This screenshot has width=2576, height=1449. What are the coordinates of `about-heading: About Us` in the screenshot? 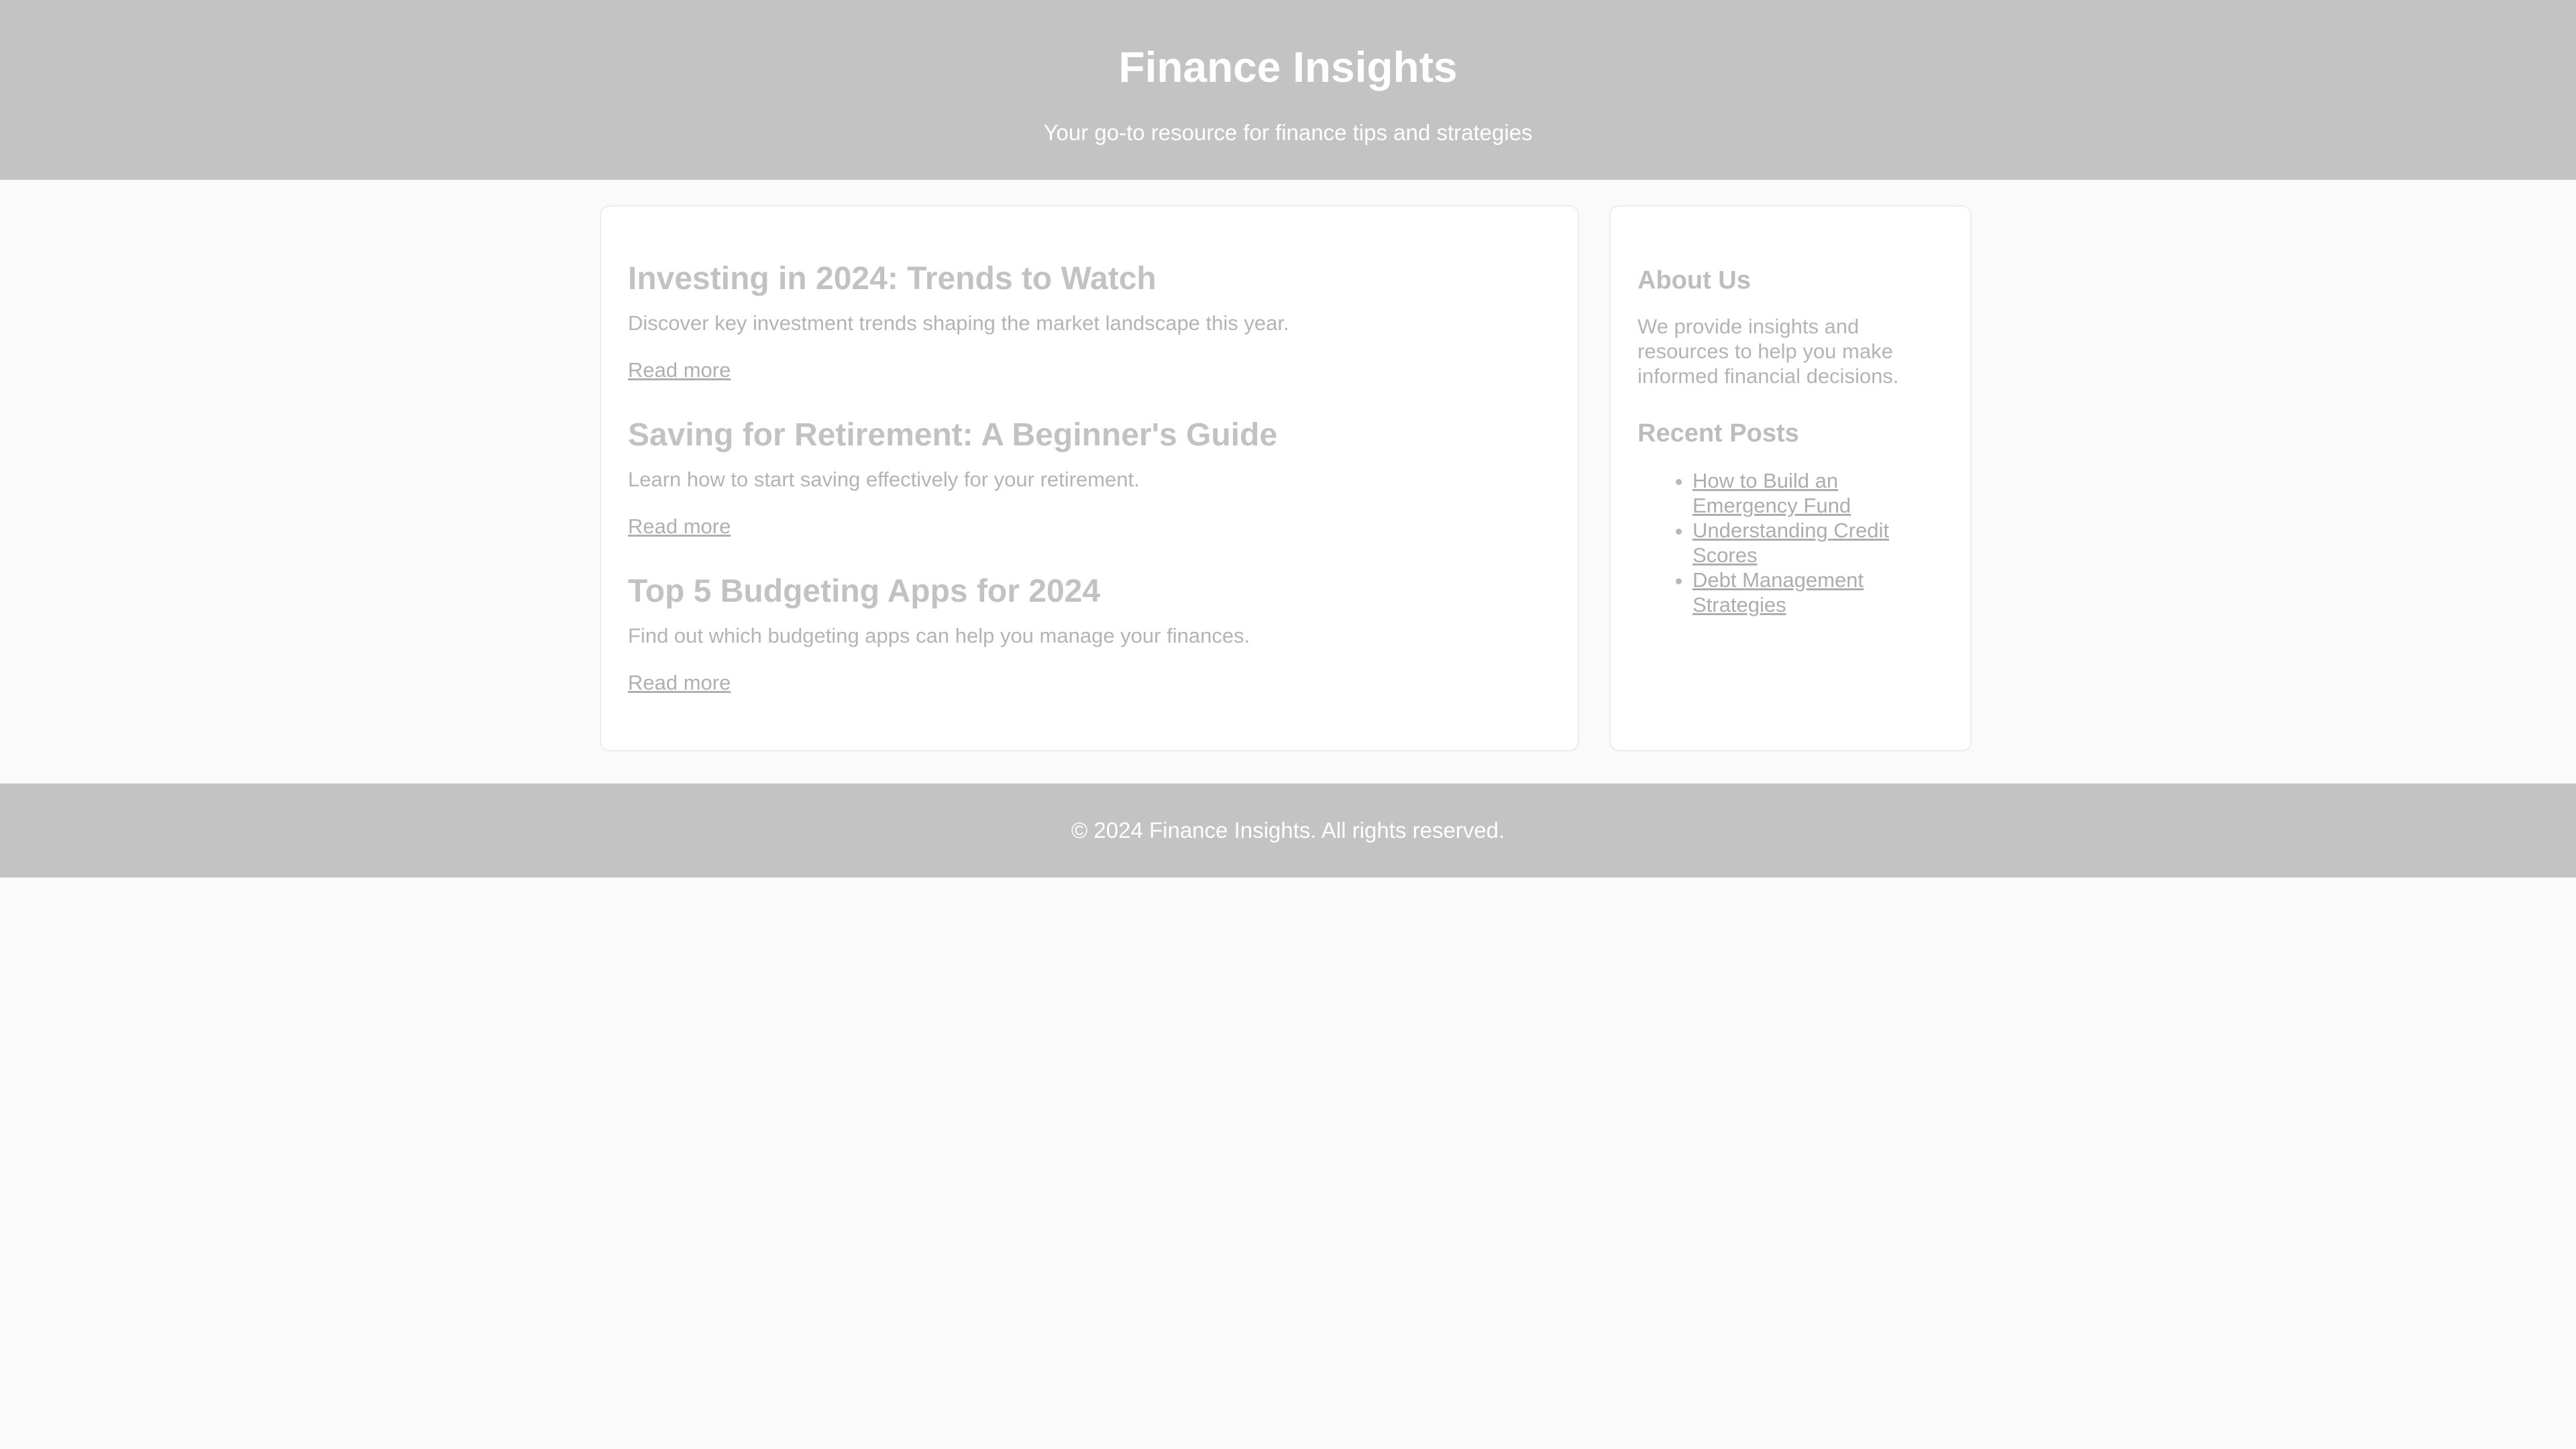 It's located at (1694, 280).